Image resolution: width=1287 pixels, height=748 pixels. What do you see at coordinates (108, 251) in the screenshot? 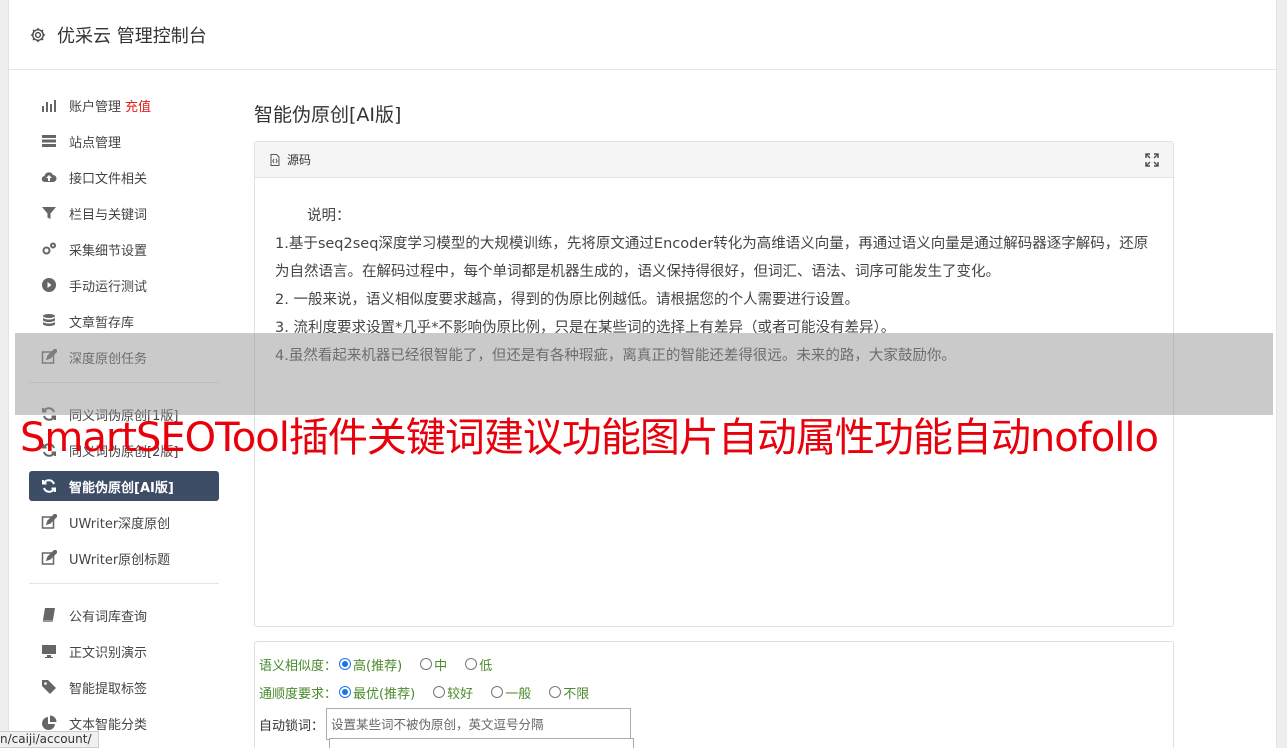
I see `sidebar-item-label: 采集细节设置` at bounding box center [108, 251].